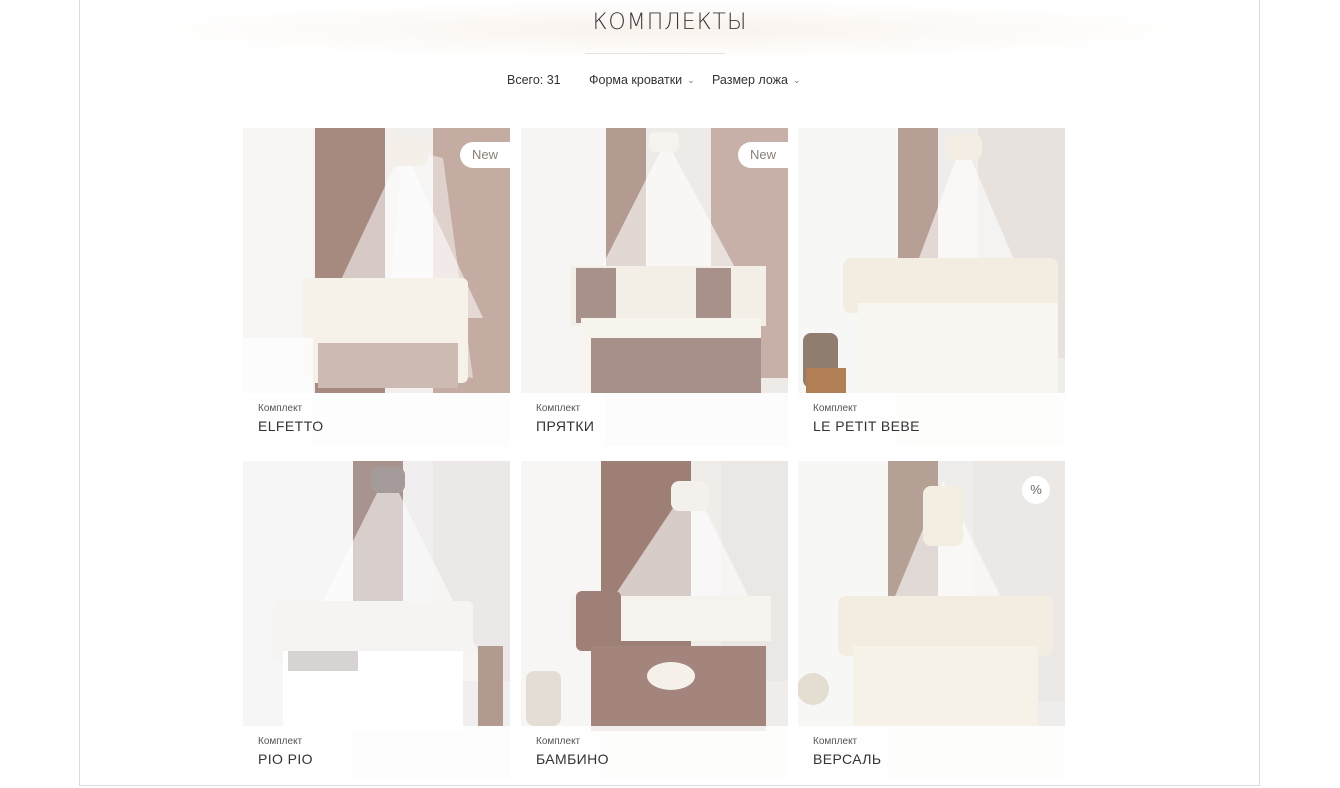  I want to click on product-caption: Комплект ПРЯТКИ, so click(654, 419).